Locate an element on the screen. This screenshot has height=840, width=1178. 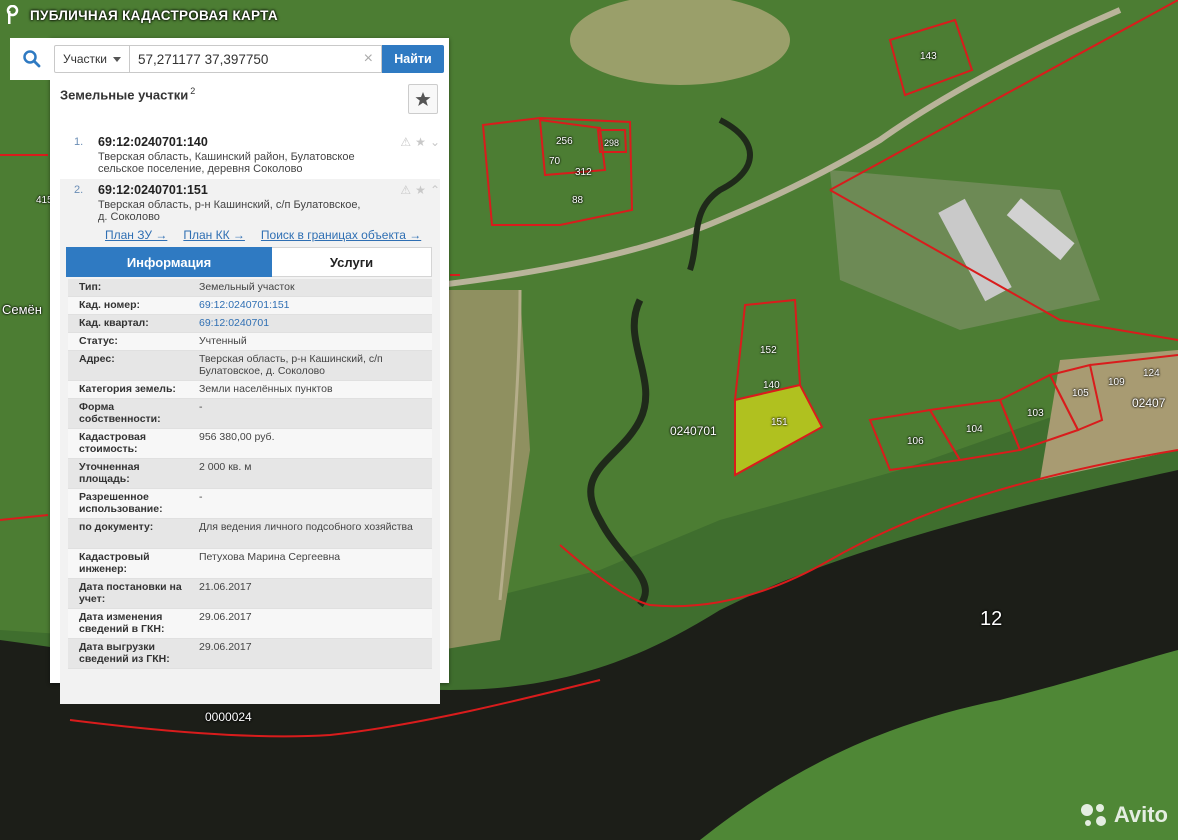
results-header: Земельные участки 2 is located at coordinates (127, 94).